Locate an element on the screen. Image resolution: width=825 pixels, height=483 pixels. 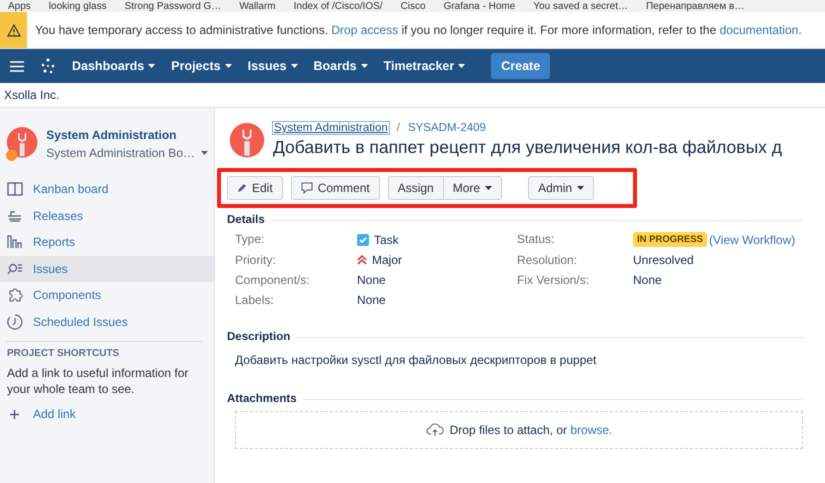
sidebar-item: Issues is located at coordinates (107, 269).